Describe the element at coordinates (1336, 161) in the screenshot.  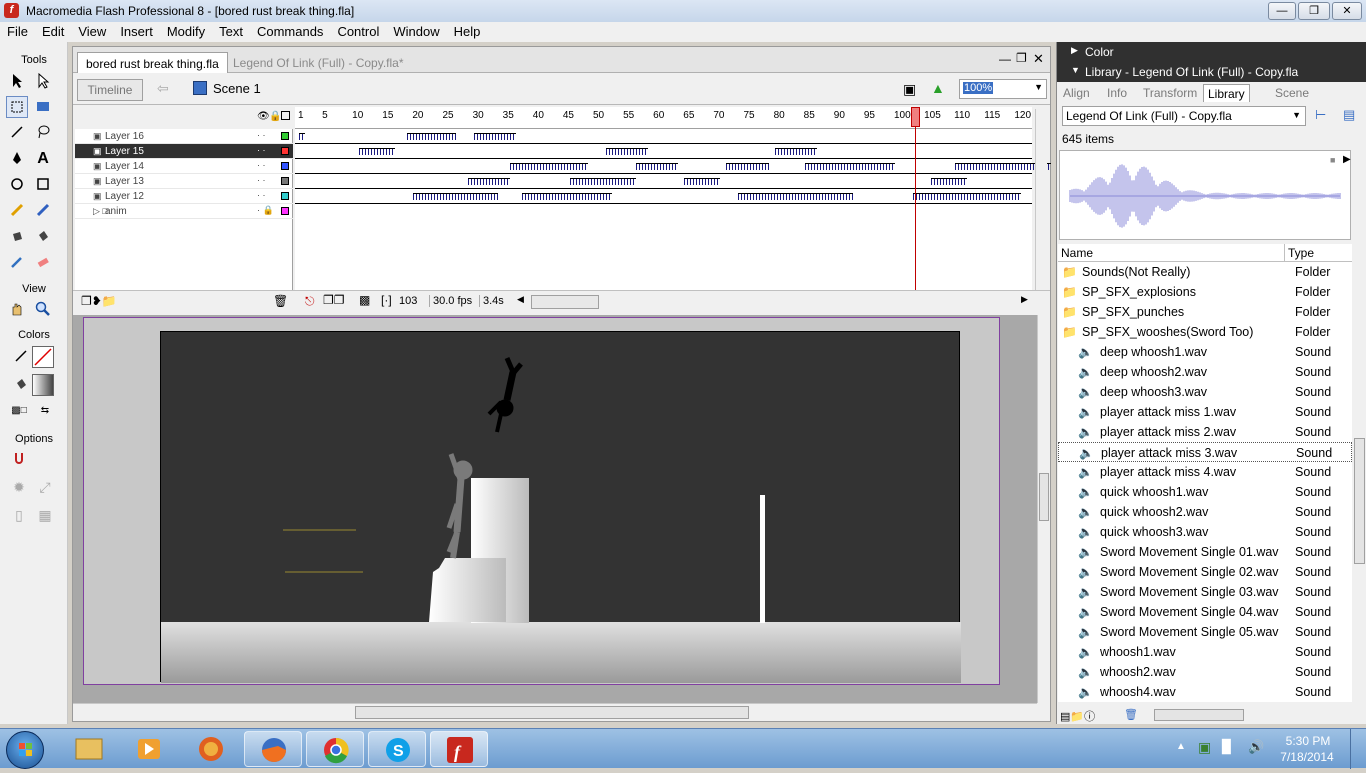
I see `stop-preview-icon: ■` at that location.